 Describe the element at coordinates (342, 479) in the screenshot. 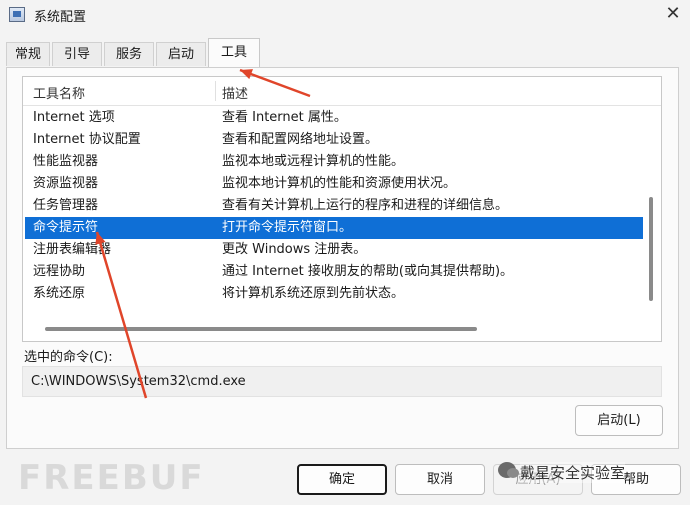

I see `ok-button: 确定` at that location.